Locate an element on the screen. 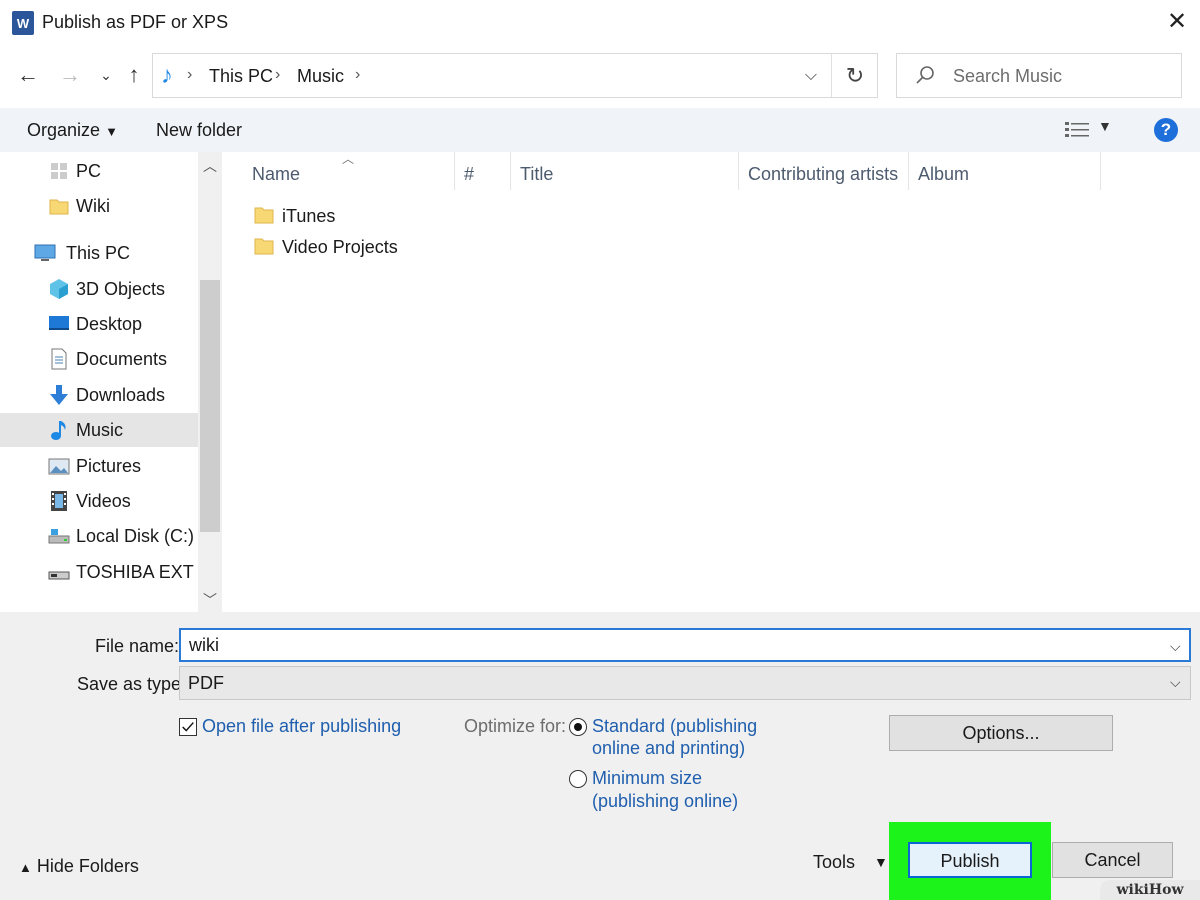 The width and height of the screenshot is (1200, 900). sidebar-item-pictures: Pictures is located at coordinates (99, 466).